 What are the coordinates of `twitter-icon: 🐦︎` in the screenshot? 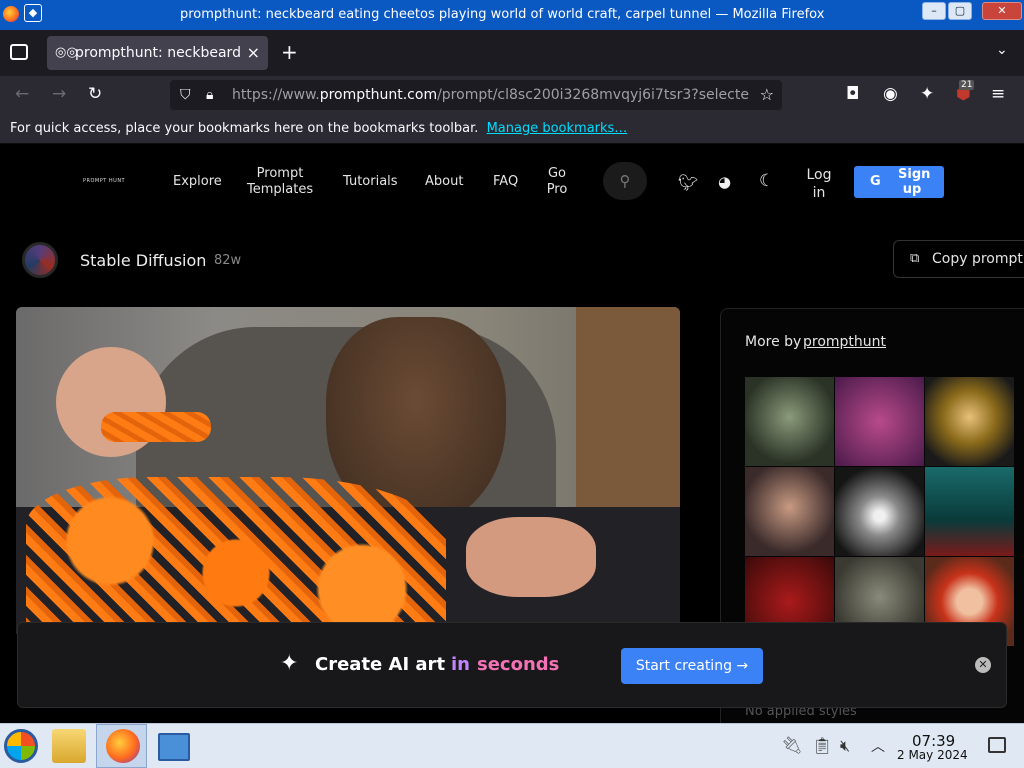 It's located at (688, 182).